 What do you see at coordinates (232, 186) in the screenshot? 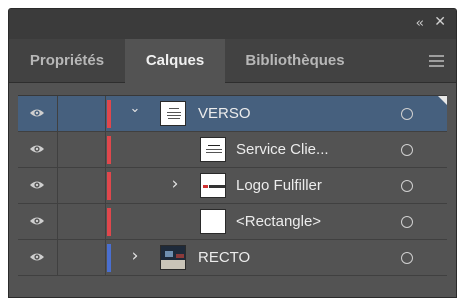
I see `layer-row-logo-fulfiller: › Logo Fulfiller` at bounding box center [232, 186].